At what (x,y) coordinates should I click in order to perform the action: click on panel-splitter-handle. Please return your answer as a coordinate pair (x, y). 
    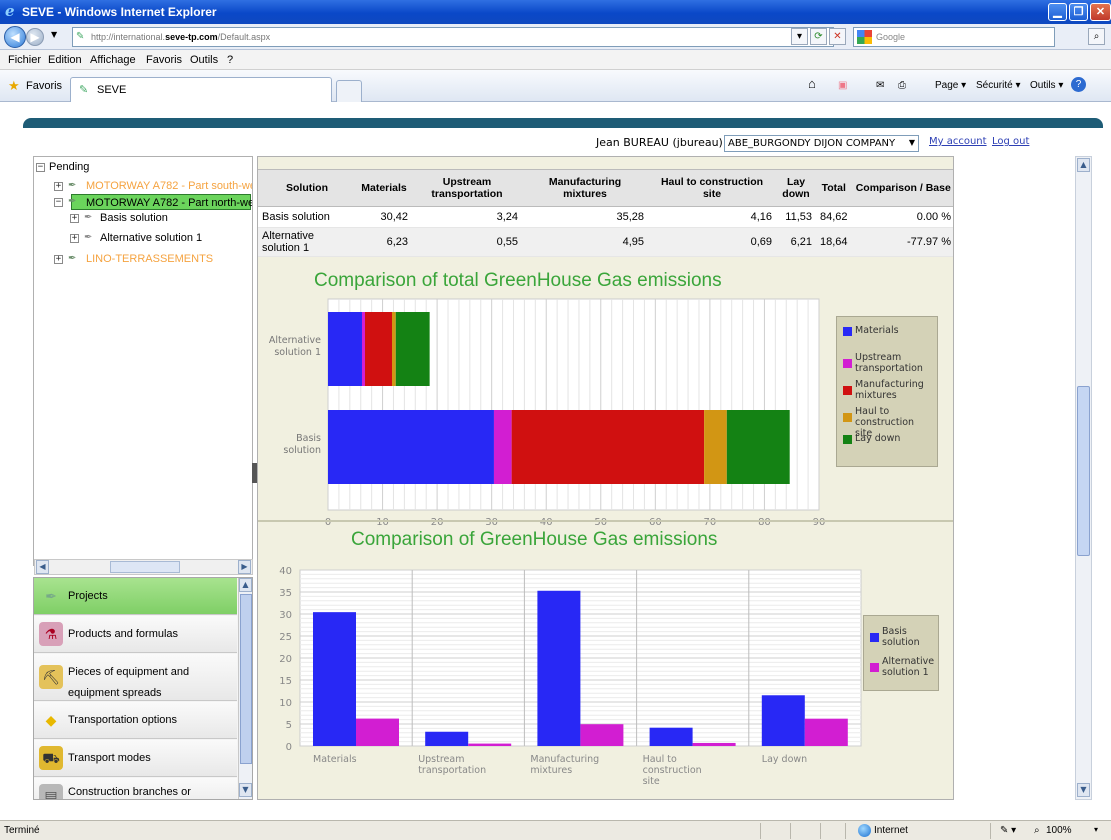
    Looking at the image, I should click on (254, 473).